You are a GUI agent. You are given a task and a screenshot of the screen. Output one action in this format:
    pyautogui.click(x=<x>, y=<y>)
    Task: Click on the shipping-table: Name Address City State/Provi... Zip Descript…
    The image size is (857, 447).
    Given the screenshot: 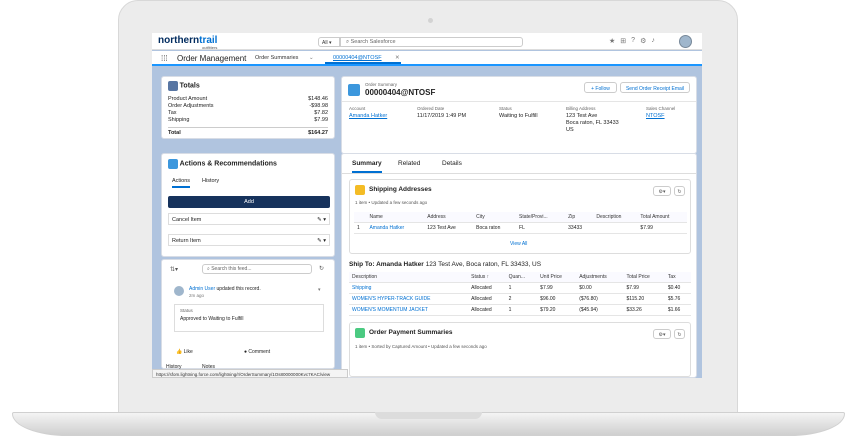 What is the action you would take?
    pyautogui.click(x=520, y=223)
    